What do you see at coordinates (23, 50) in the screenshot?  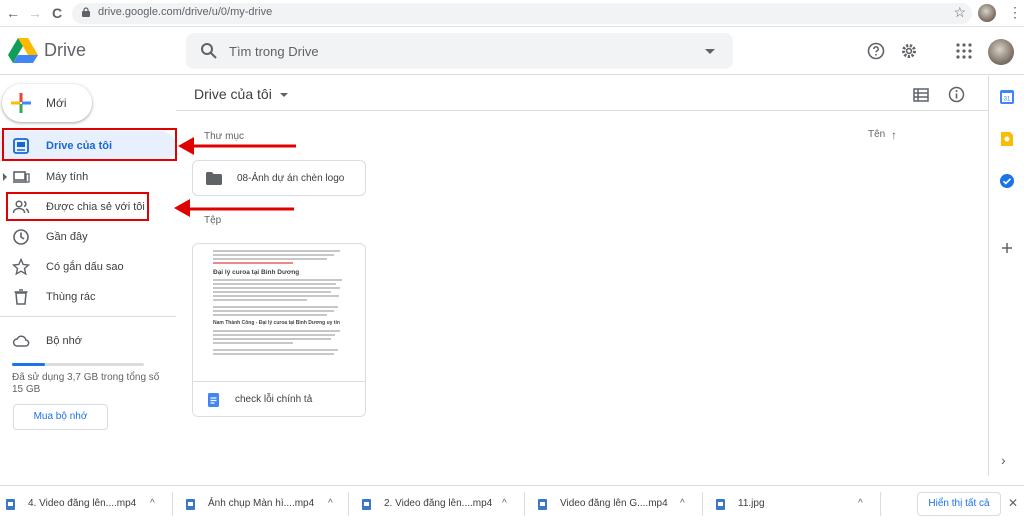 I see `drive-logo-icon` at bounding box center [23, 50].